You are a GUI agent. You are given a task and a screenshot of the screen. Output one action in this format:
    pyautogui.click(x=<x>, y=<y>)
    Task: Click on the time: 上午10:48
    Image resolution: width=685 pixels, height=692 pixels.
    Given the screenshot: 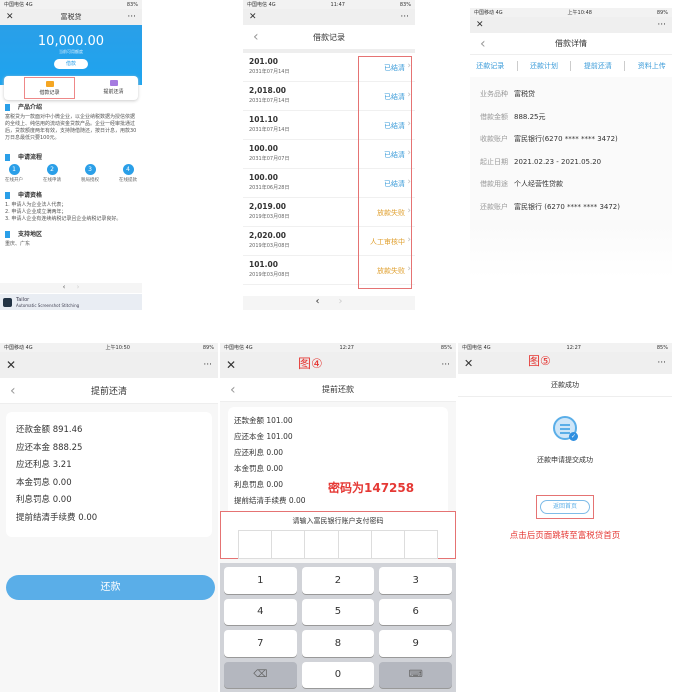 What is the action you would take?
    pyautogui.click(x=579, y=13)
    